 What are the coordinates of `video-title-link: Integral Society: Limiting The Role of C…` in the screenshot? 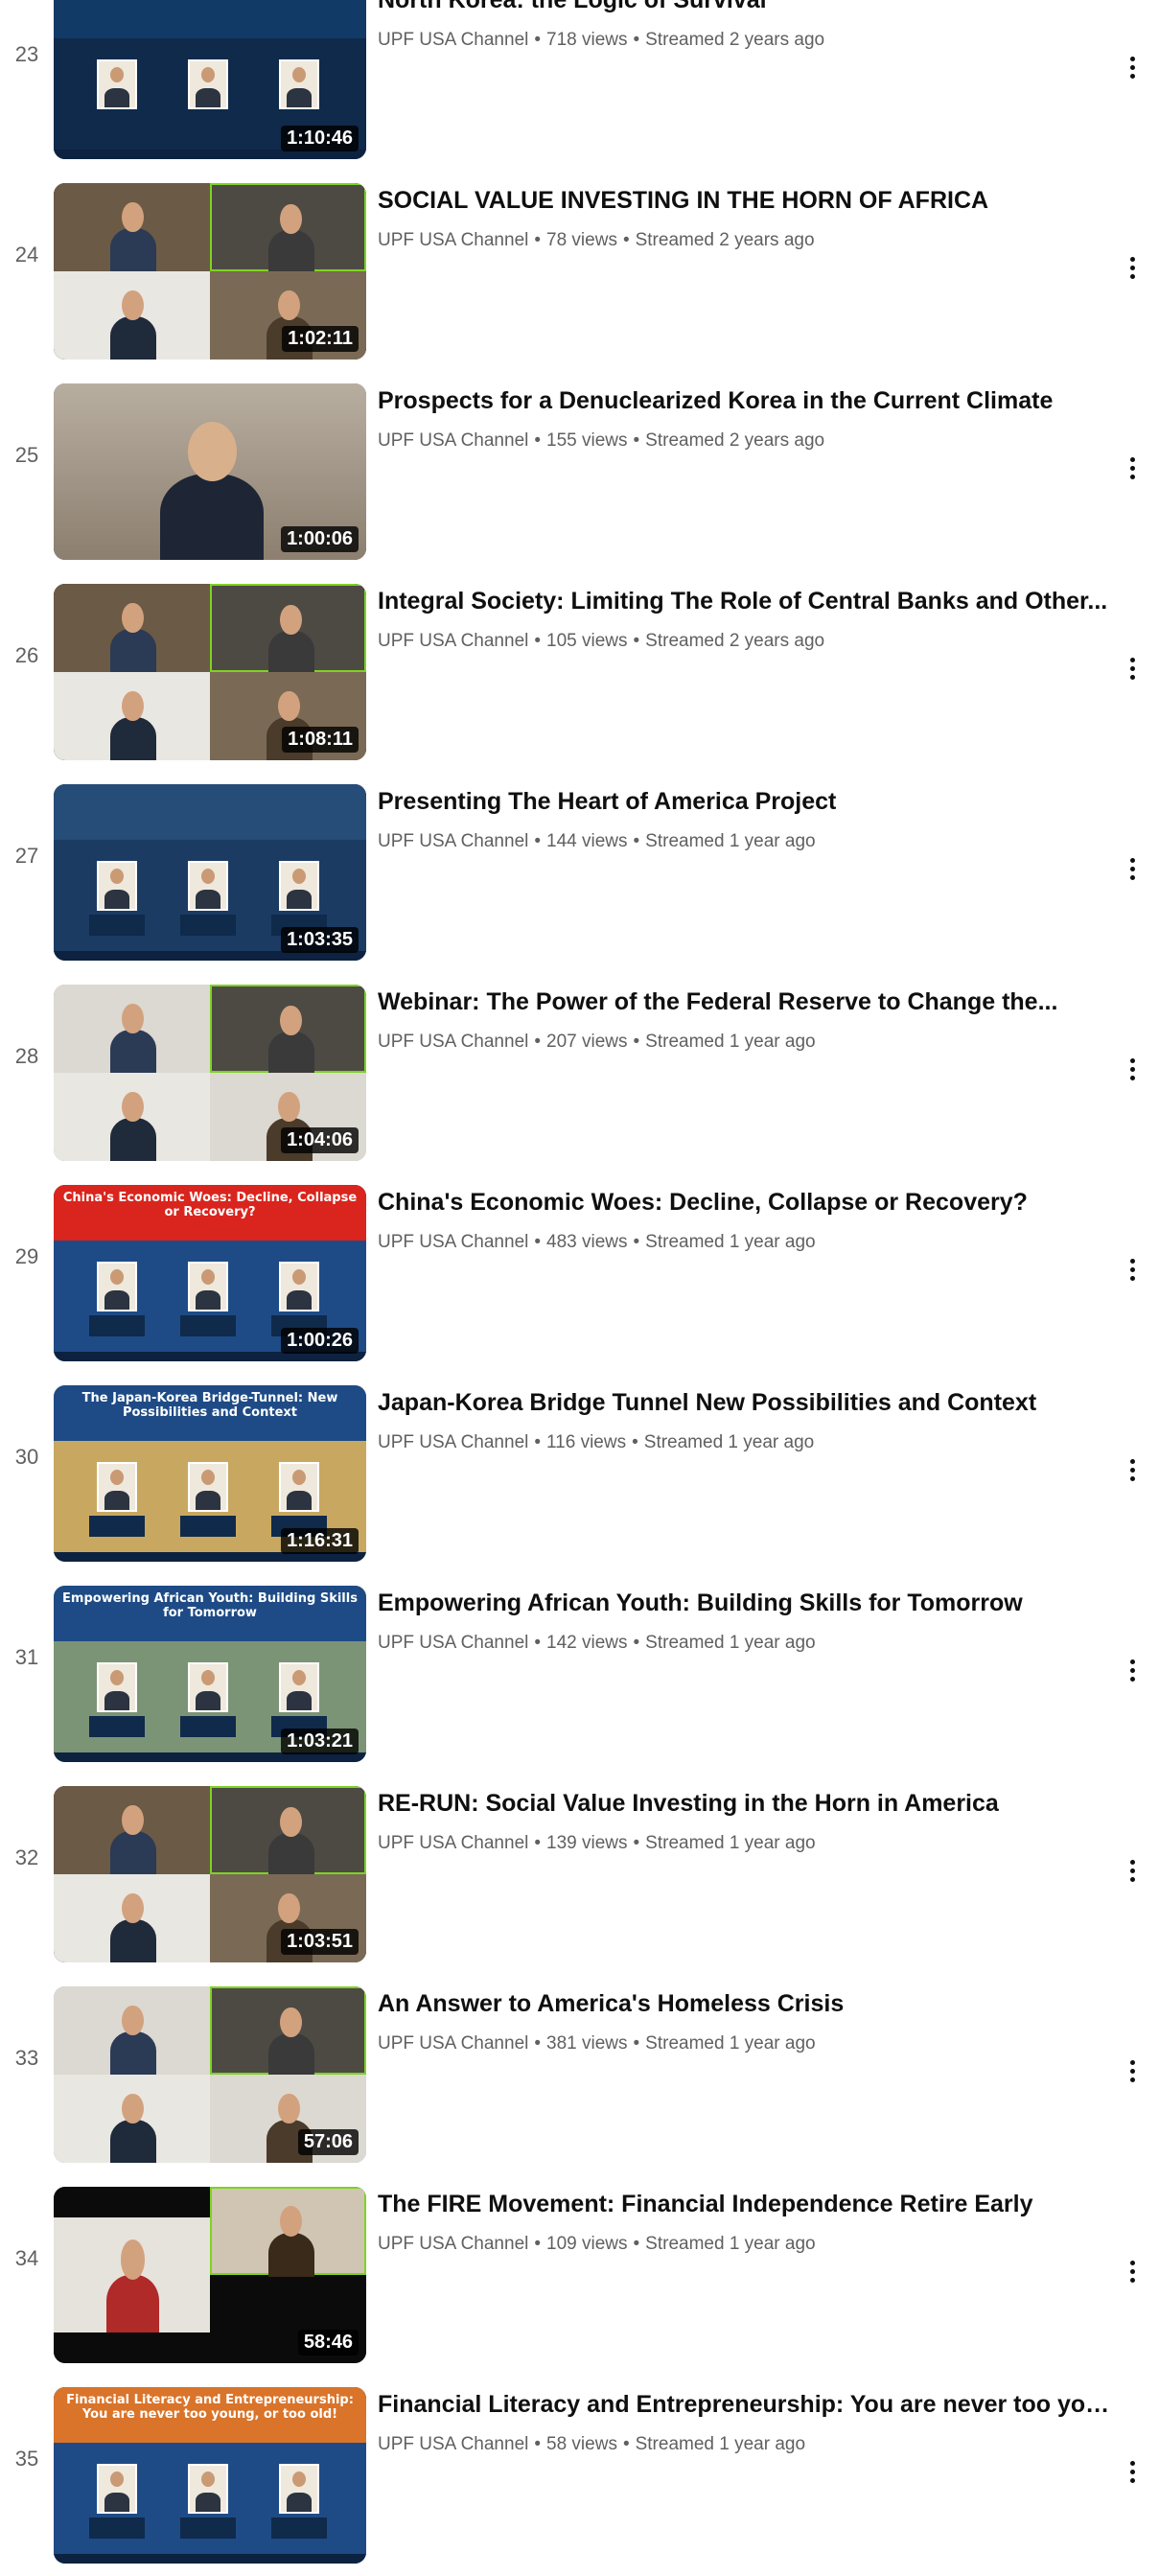 It's located at (747, 601).